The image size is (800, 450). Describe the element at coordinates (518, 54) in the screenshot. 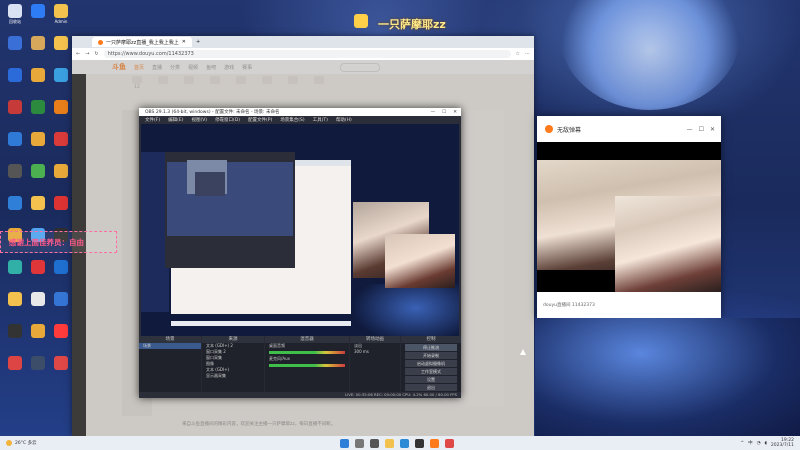

I see `favorite-star-icon: ☆` at that location.